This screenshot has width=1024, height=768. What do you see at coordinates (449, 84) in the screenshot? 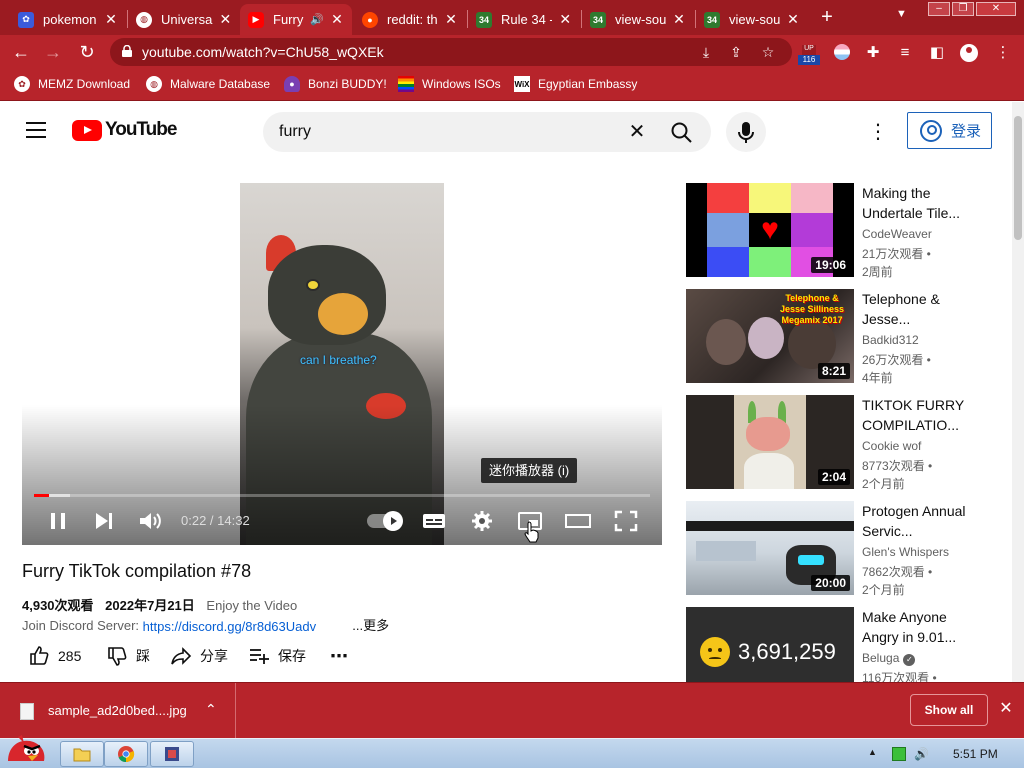
I see `bookmark-windows-isos: Windows ISOs` at bounding box center [449, 84].